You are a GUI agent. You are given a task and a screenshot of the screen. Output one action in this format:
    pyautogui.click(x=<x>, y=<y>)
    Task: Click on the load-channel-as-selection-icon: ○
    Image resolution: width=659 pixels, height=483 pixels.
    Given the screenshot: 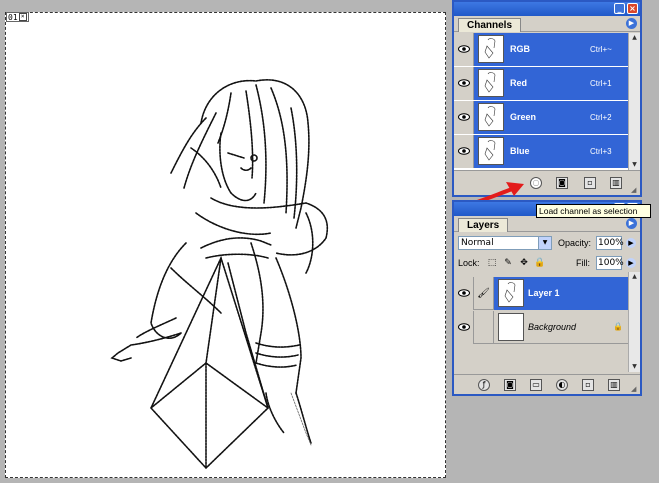 What is the action you would take?
    pyautogui.click(x=536, y=183)
    